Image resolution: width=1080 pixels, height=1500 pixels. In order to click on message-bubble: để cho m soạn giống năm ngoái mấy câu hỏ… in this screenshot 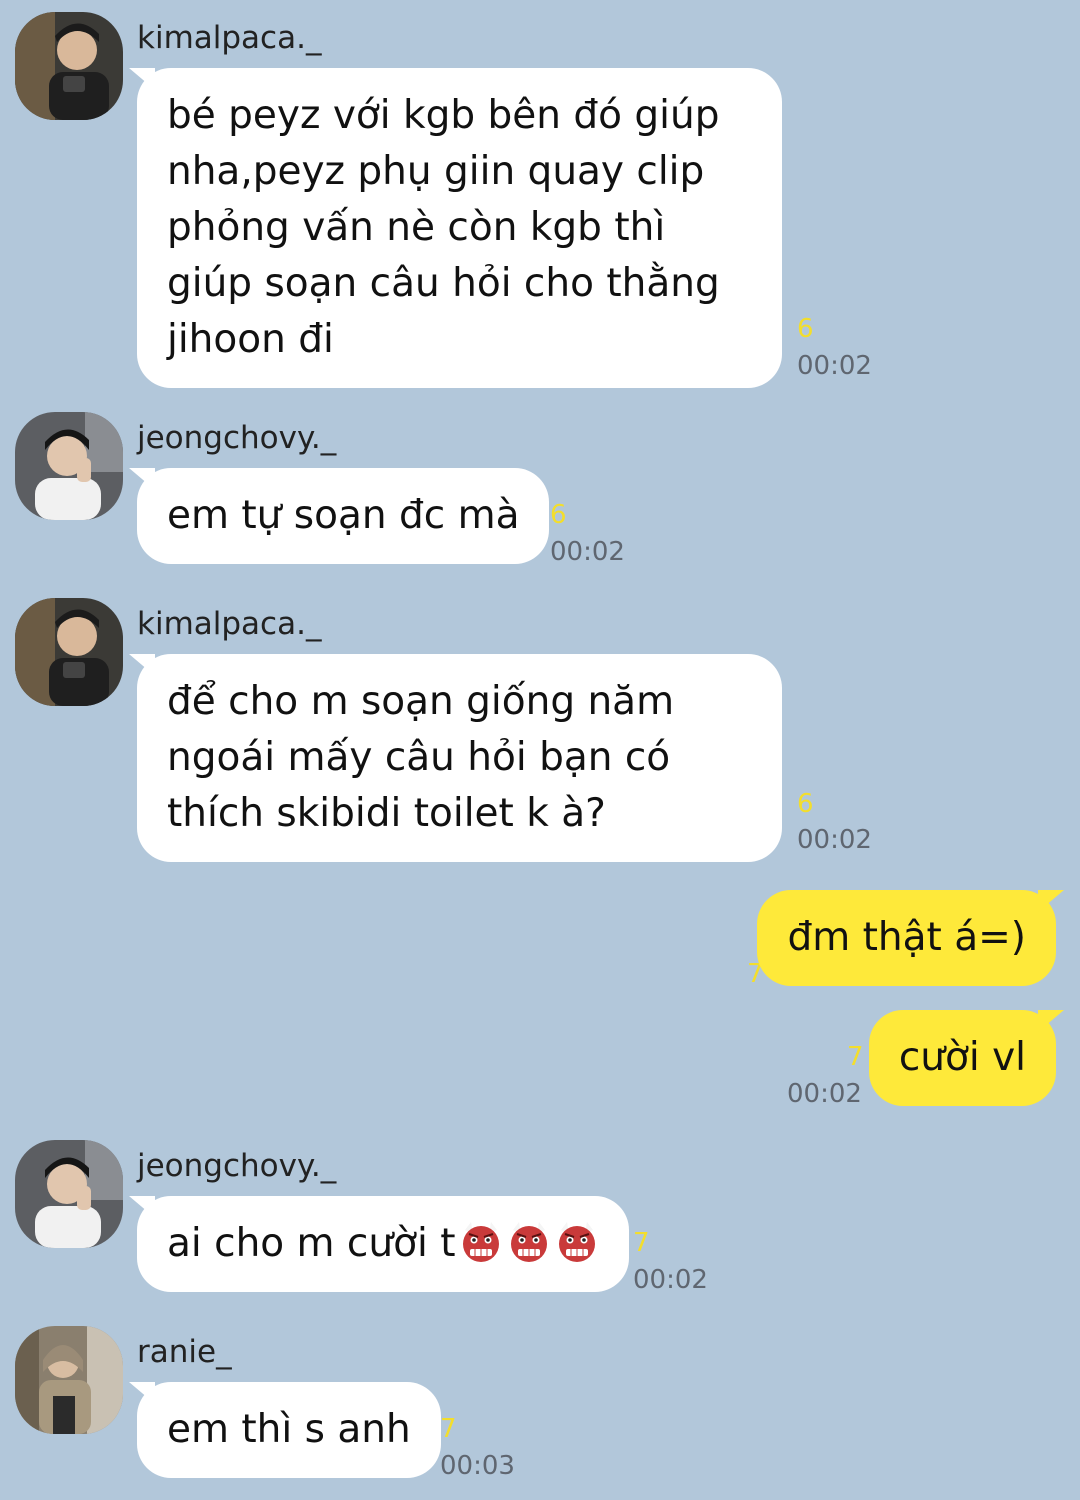, I will do `click(459, 758)`.